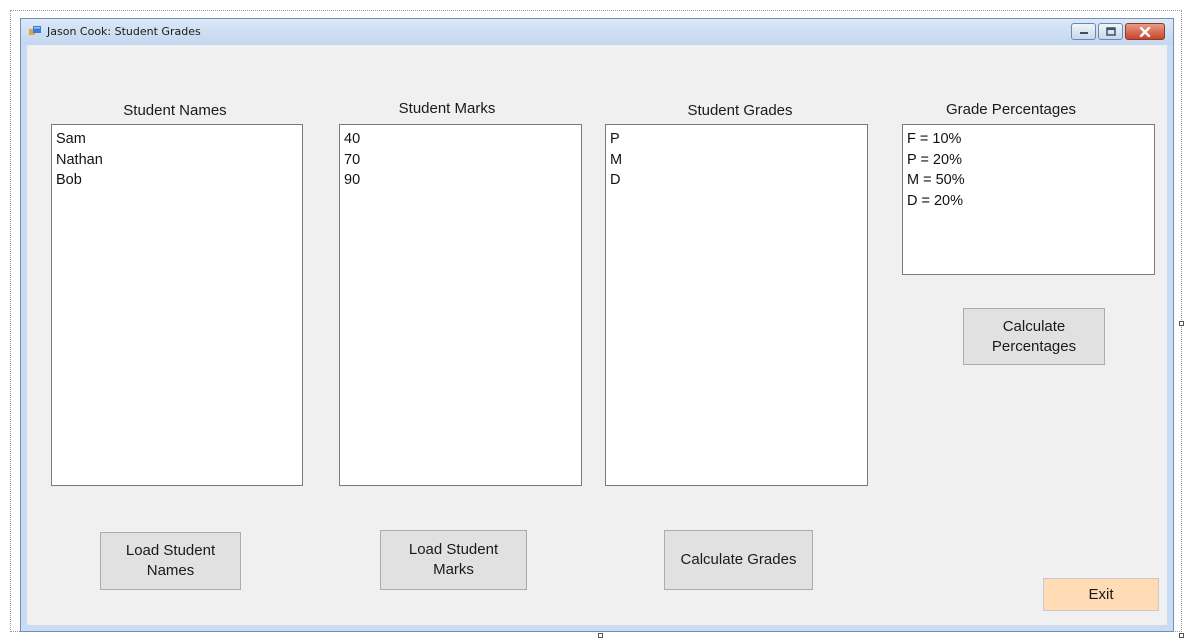 The height and width of the screenshot is (640, 1200). I want to click on list-item: 40, so click(462, 139).